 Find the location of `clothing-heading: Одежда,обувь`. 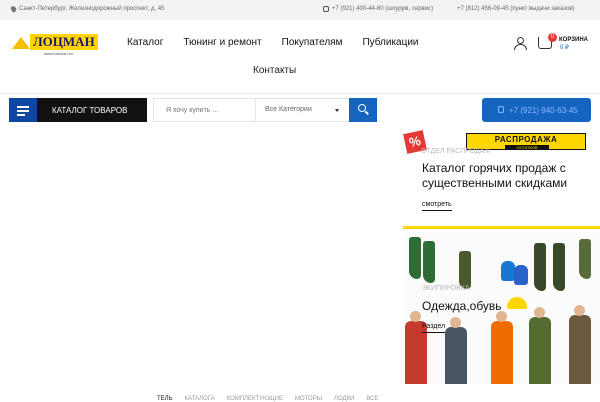

clothing-heading: Одежда,обувь is located at coordinates (462, 306).